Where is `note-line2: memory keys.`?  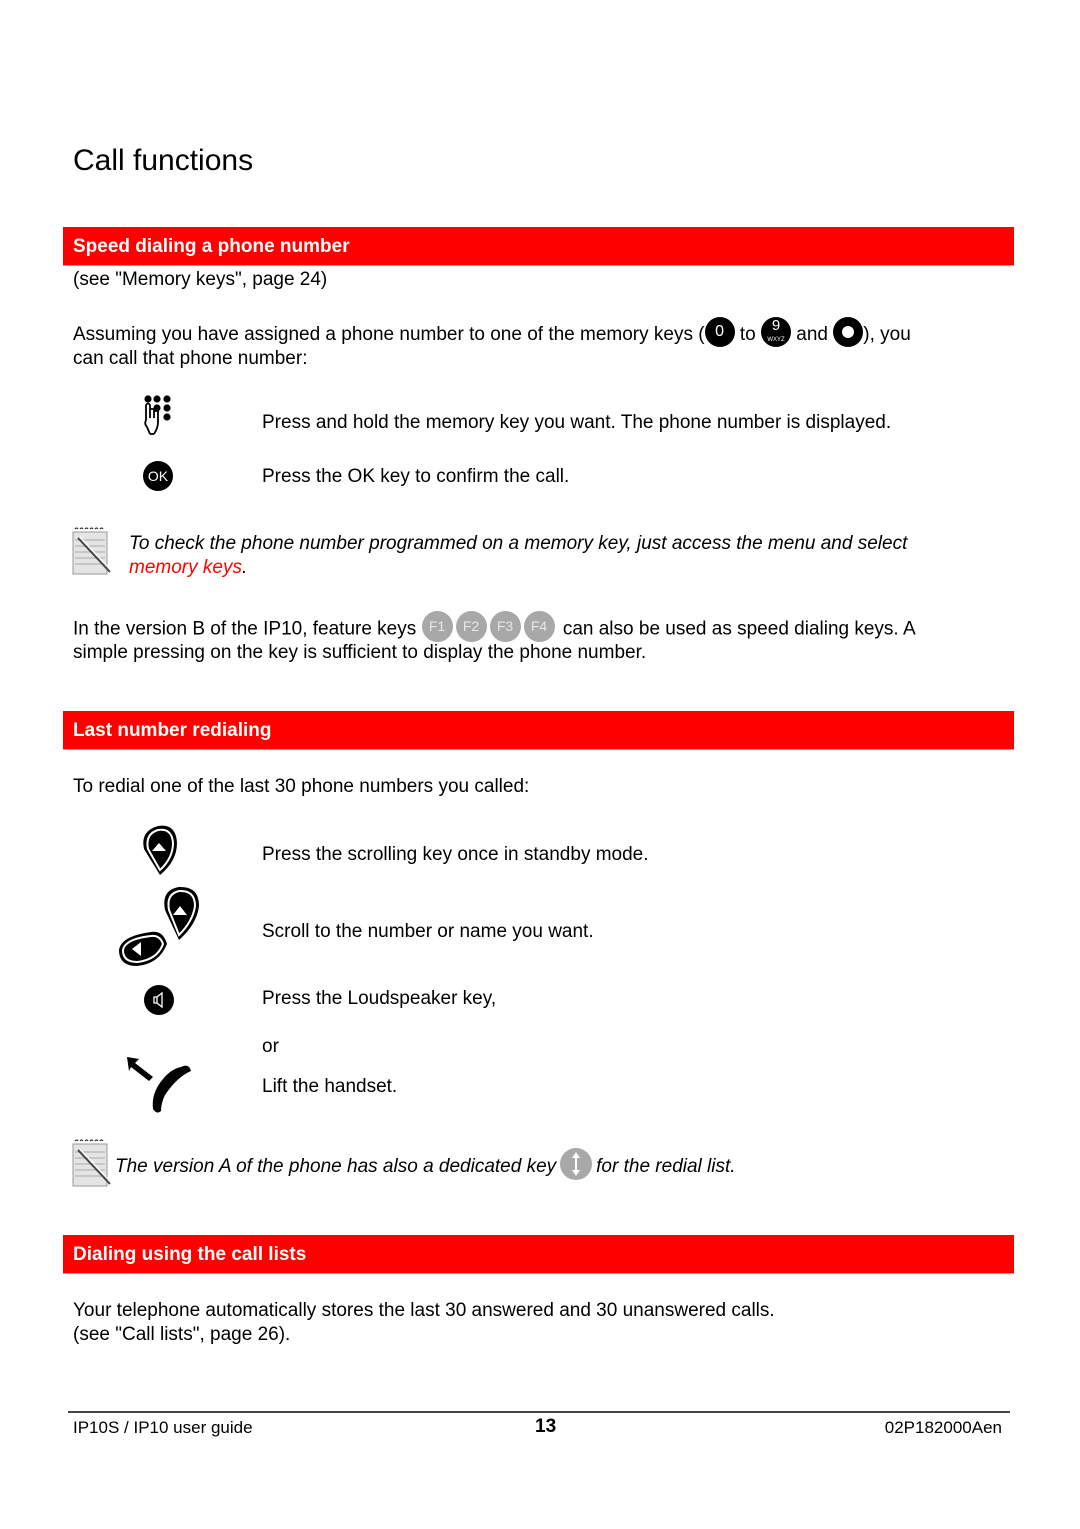
note-line2: memory keys. is located at coordinates (188, 567).